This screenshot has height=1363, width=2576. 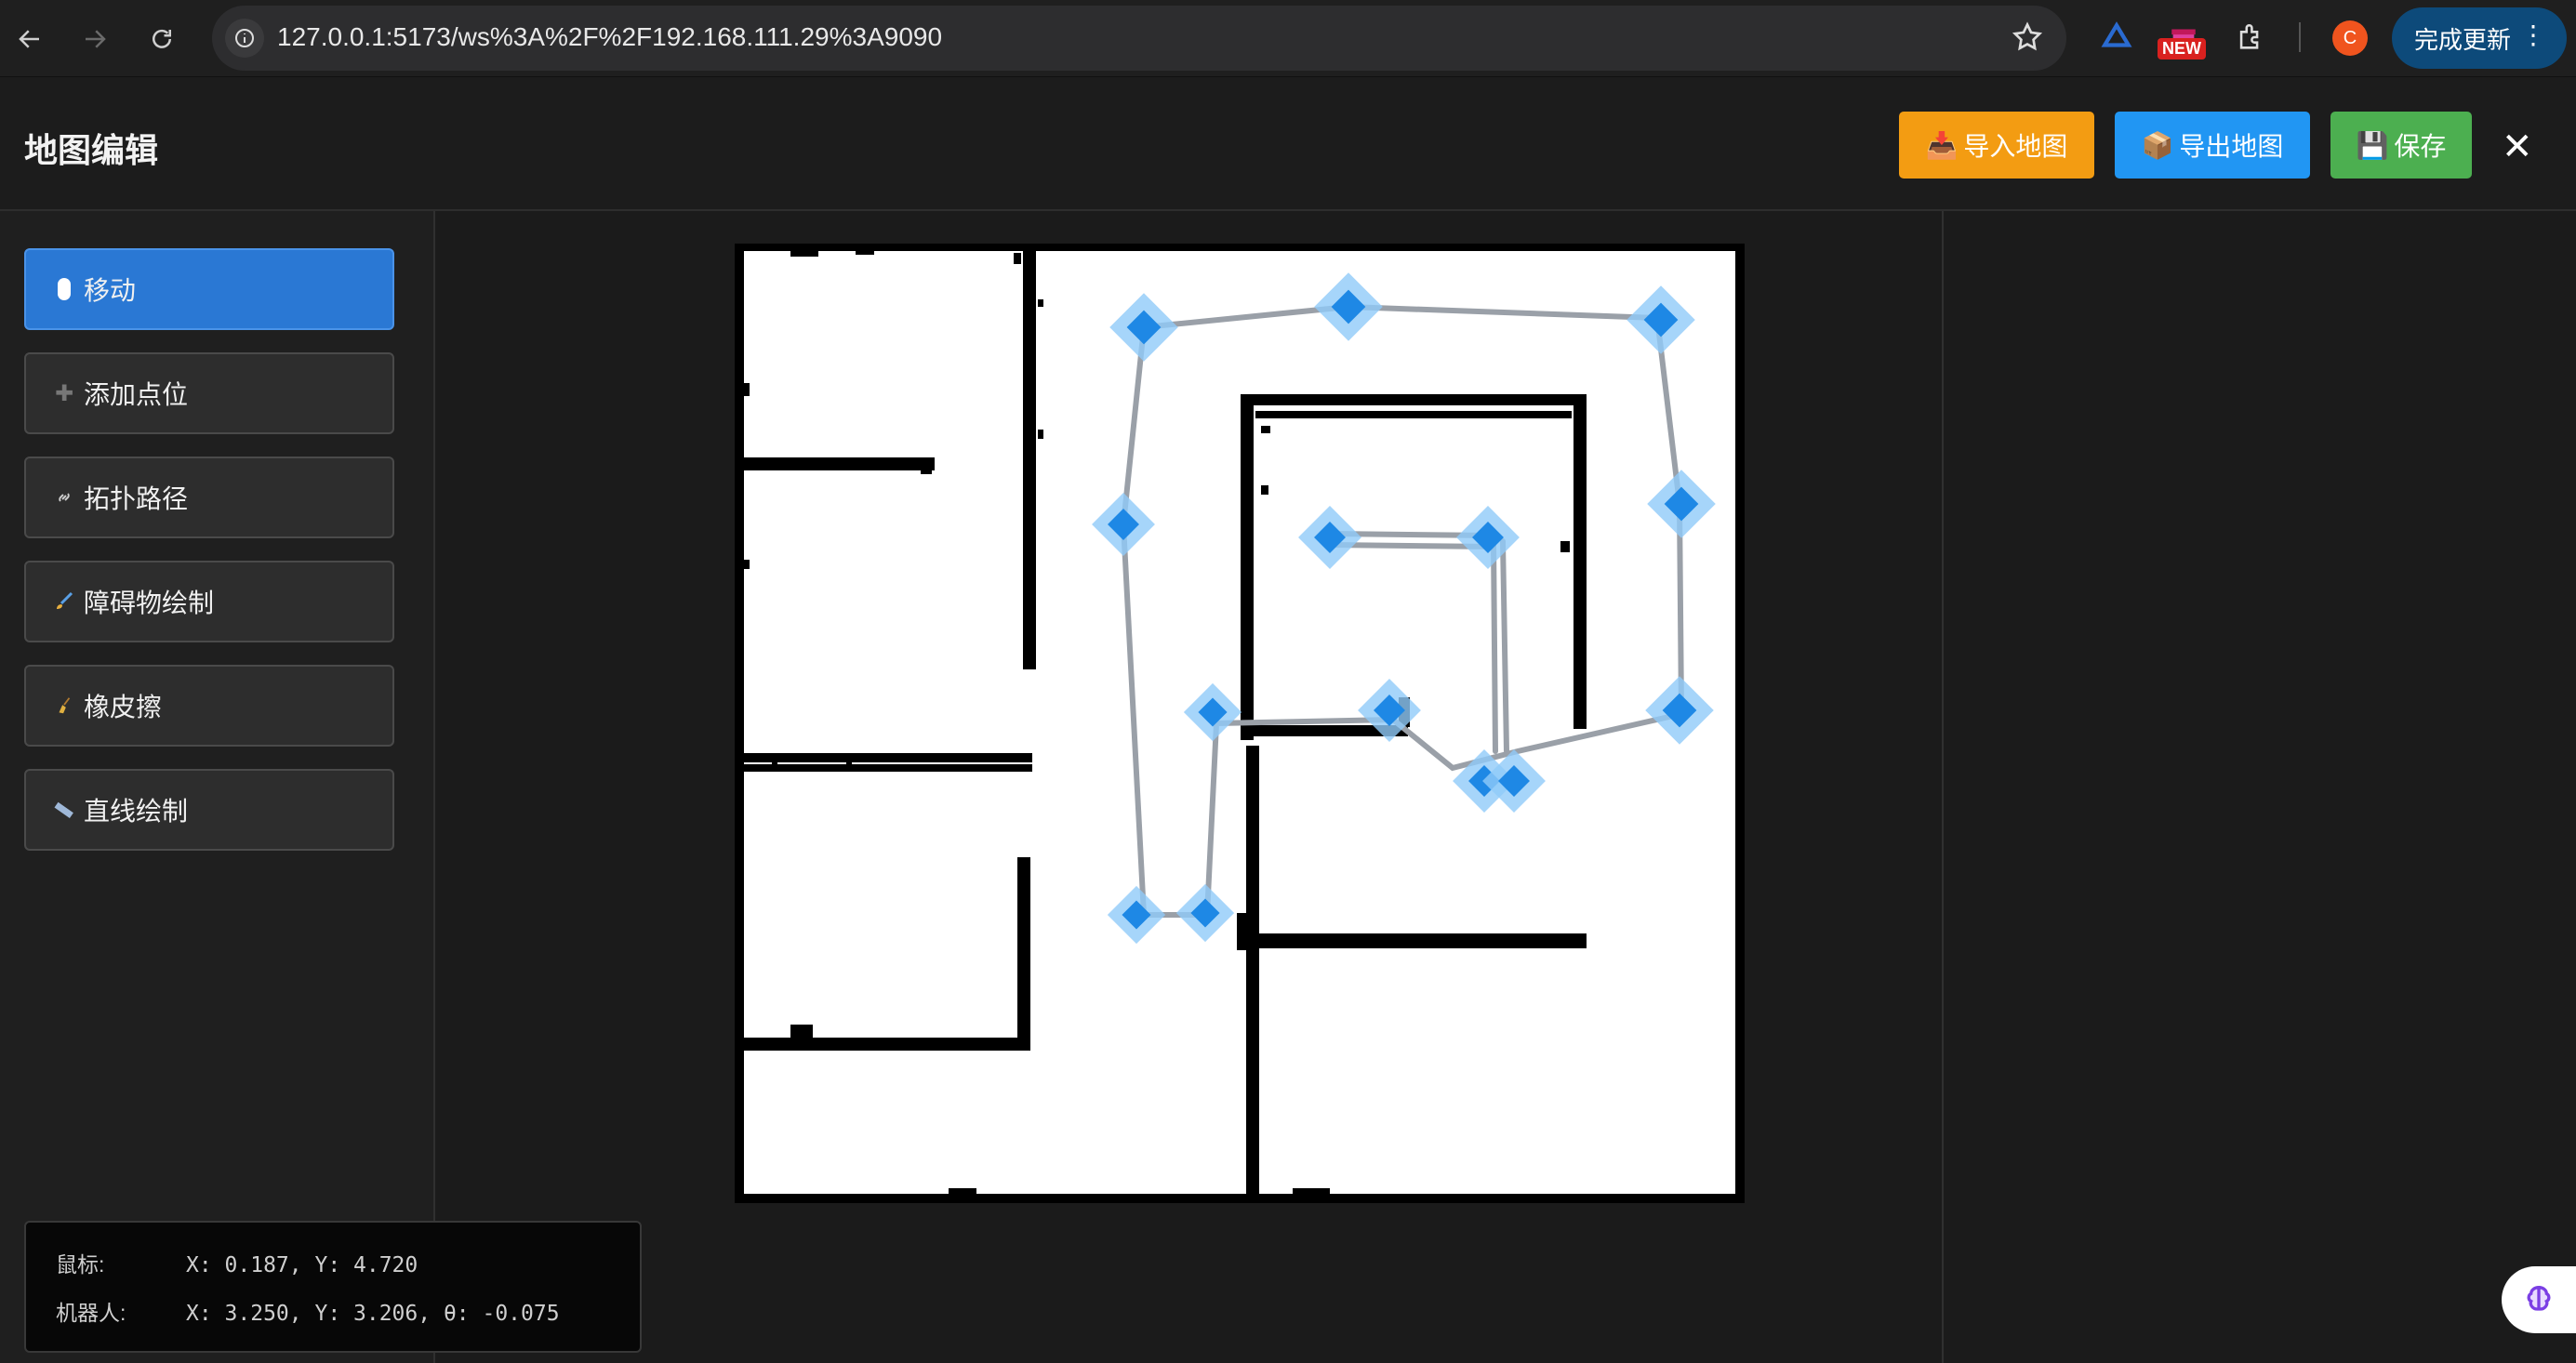 I want to click on plus-icon: ✚, so click(x=64, y=393).